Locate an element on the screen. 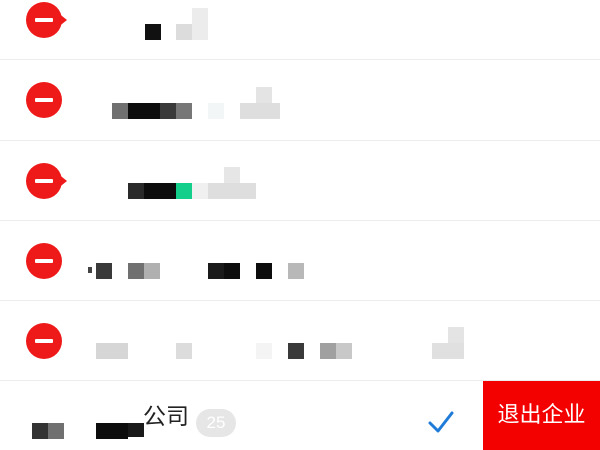 This screenshot has width=600, height=450. exit-enterprise-button: 退出企业 is located at coordinates (541, 415).